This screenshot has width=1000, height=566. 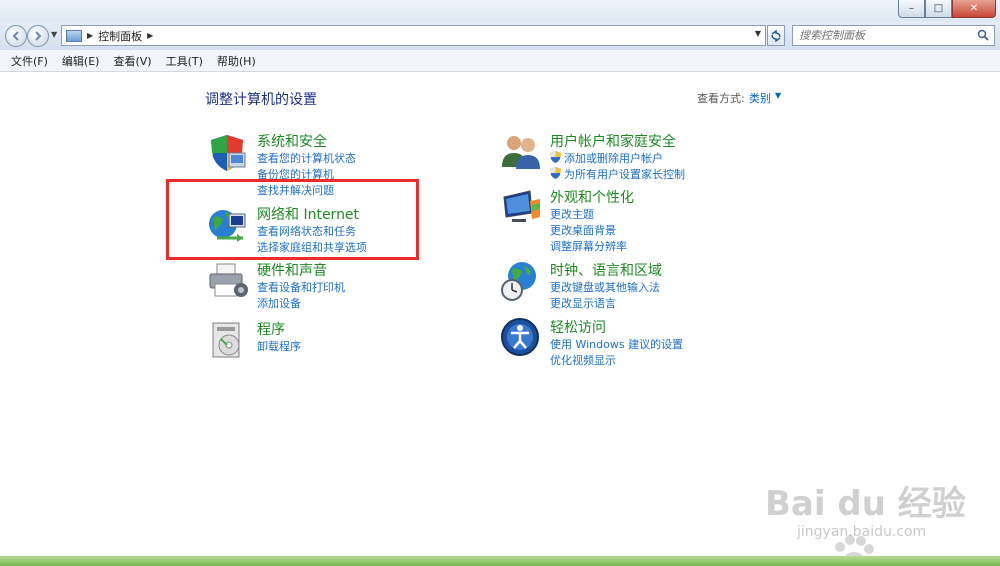 What do you see at coordinates (521, 152) in the screenshot?
I see `users-icon` at bounding box center [521, 152].